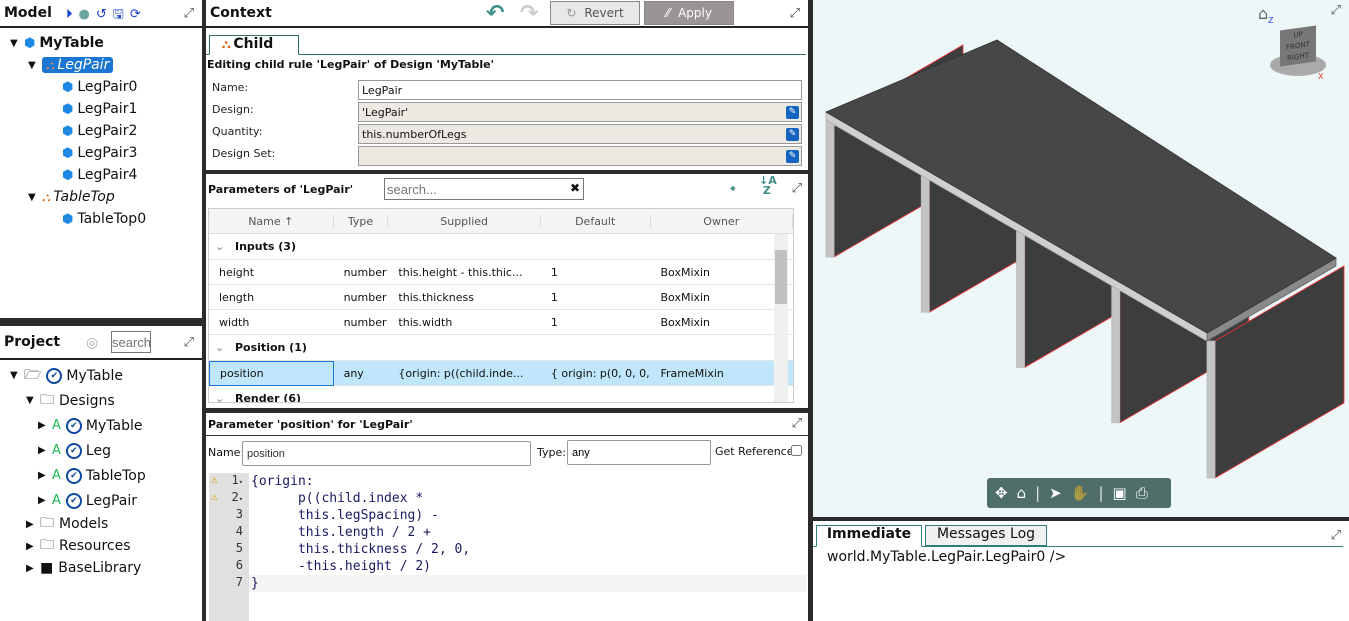 The image size is (1349, 621). I want to click on project-tree-item: ▶ A ✔ MyTable, so click(101, 425).